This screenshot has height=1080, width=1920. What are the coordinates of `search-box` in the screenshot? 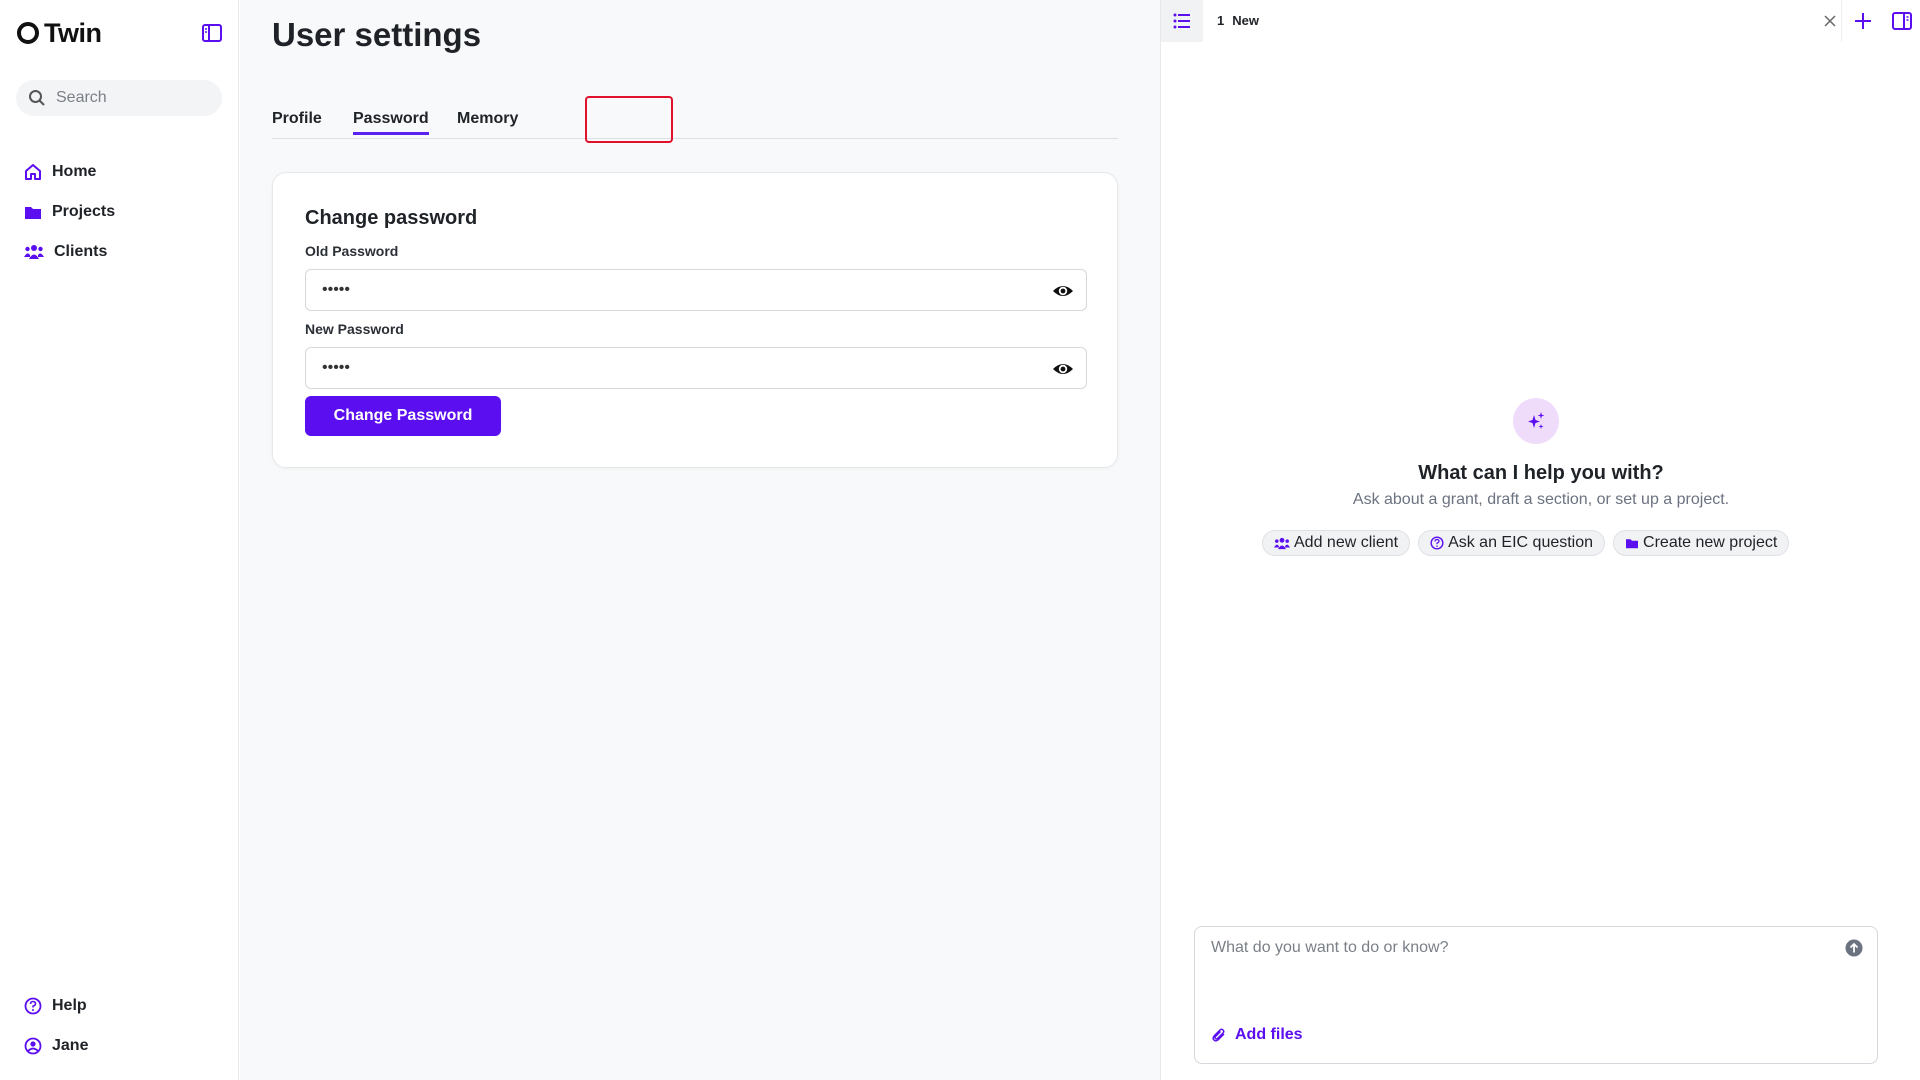 It's located at (119, 98).